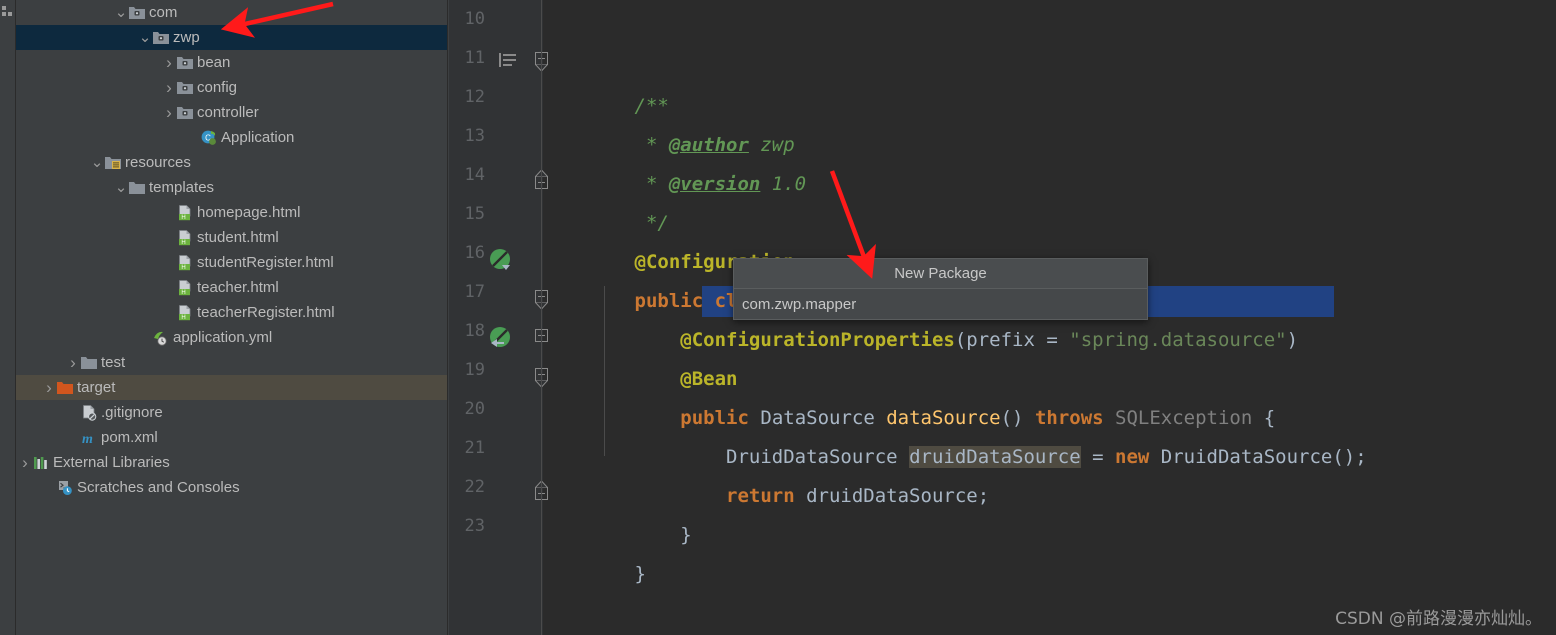 The width and height of the screenshot is (1556, 635). Describe the element at coordinates (1438, 619) in the screenshot. I see `csdn-watermark: CSDN @前路漫漫亦灿灿。` at that location.